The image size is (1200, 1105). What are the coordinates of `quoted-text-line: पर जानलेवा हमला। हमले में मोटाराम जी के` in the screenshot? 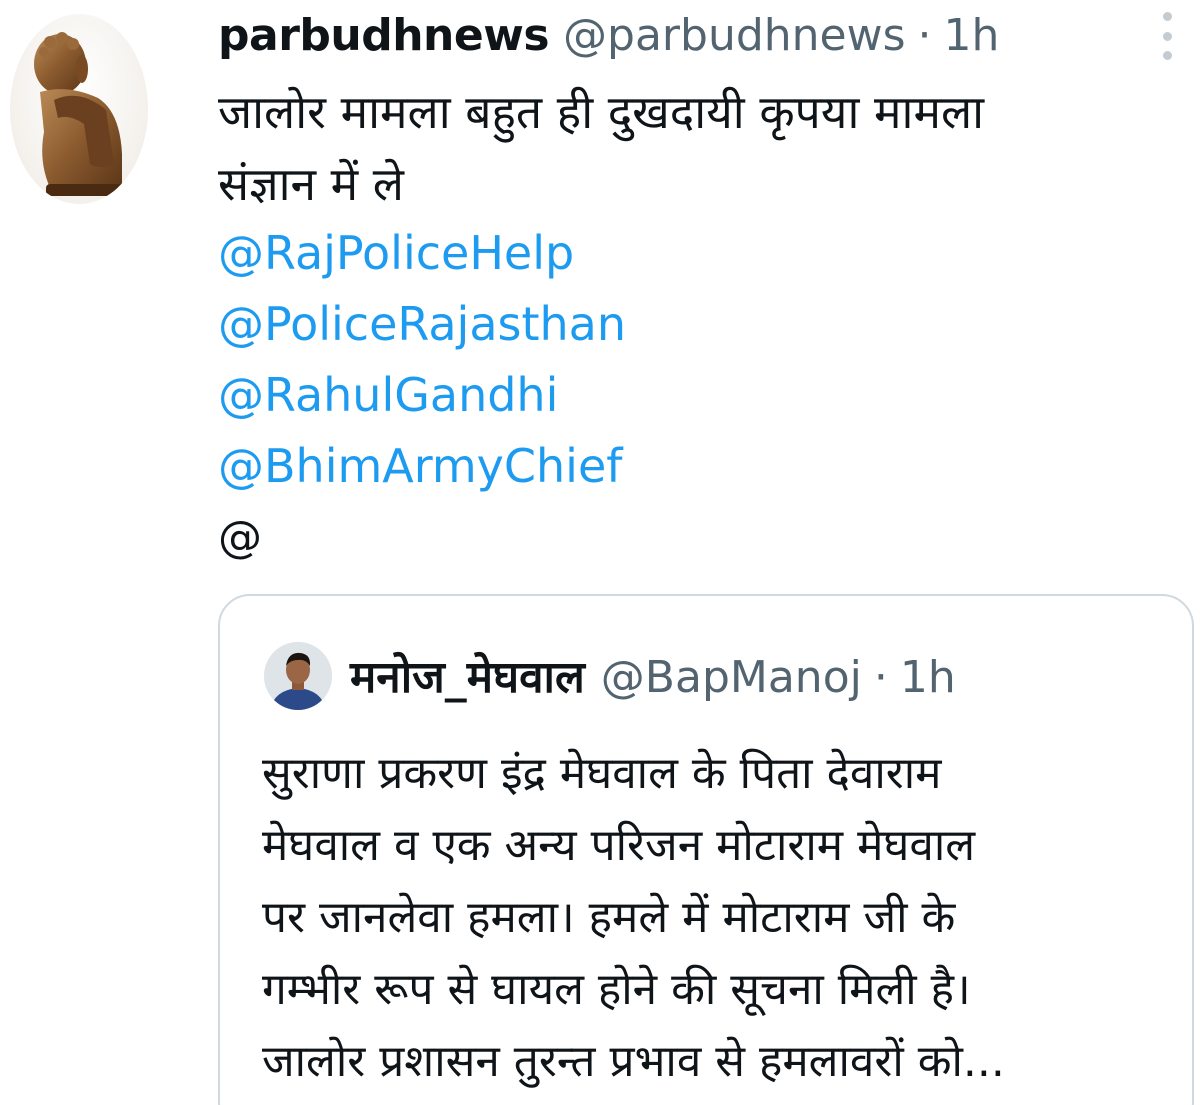 It's located at (609, 917).